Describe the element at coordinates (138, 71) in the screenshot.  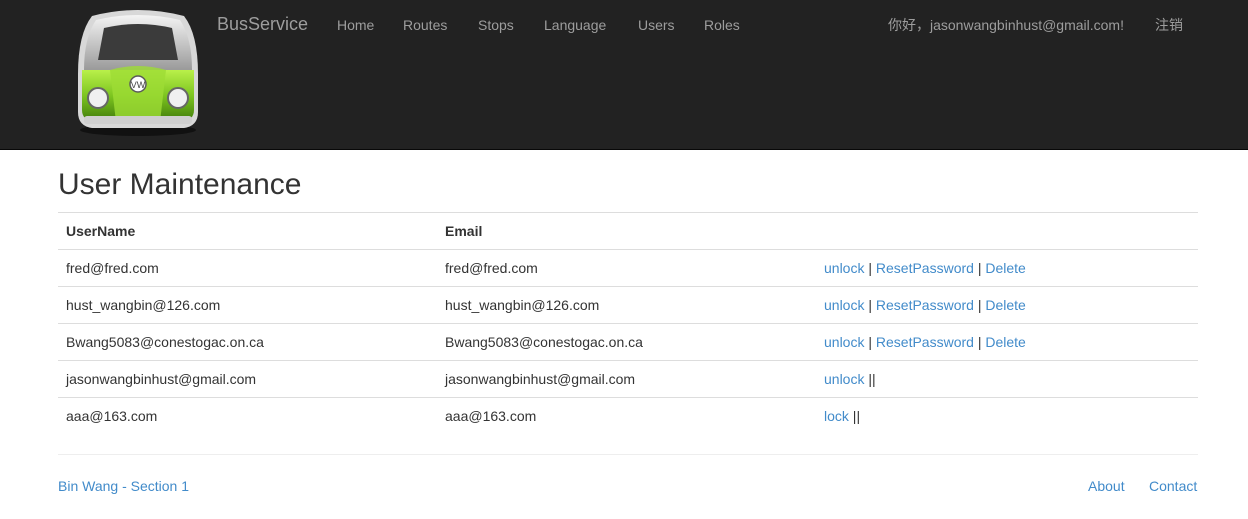
I see `bus-logo-icon: VW` at that location.